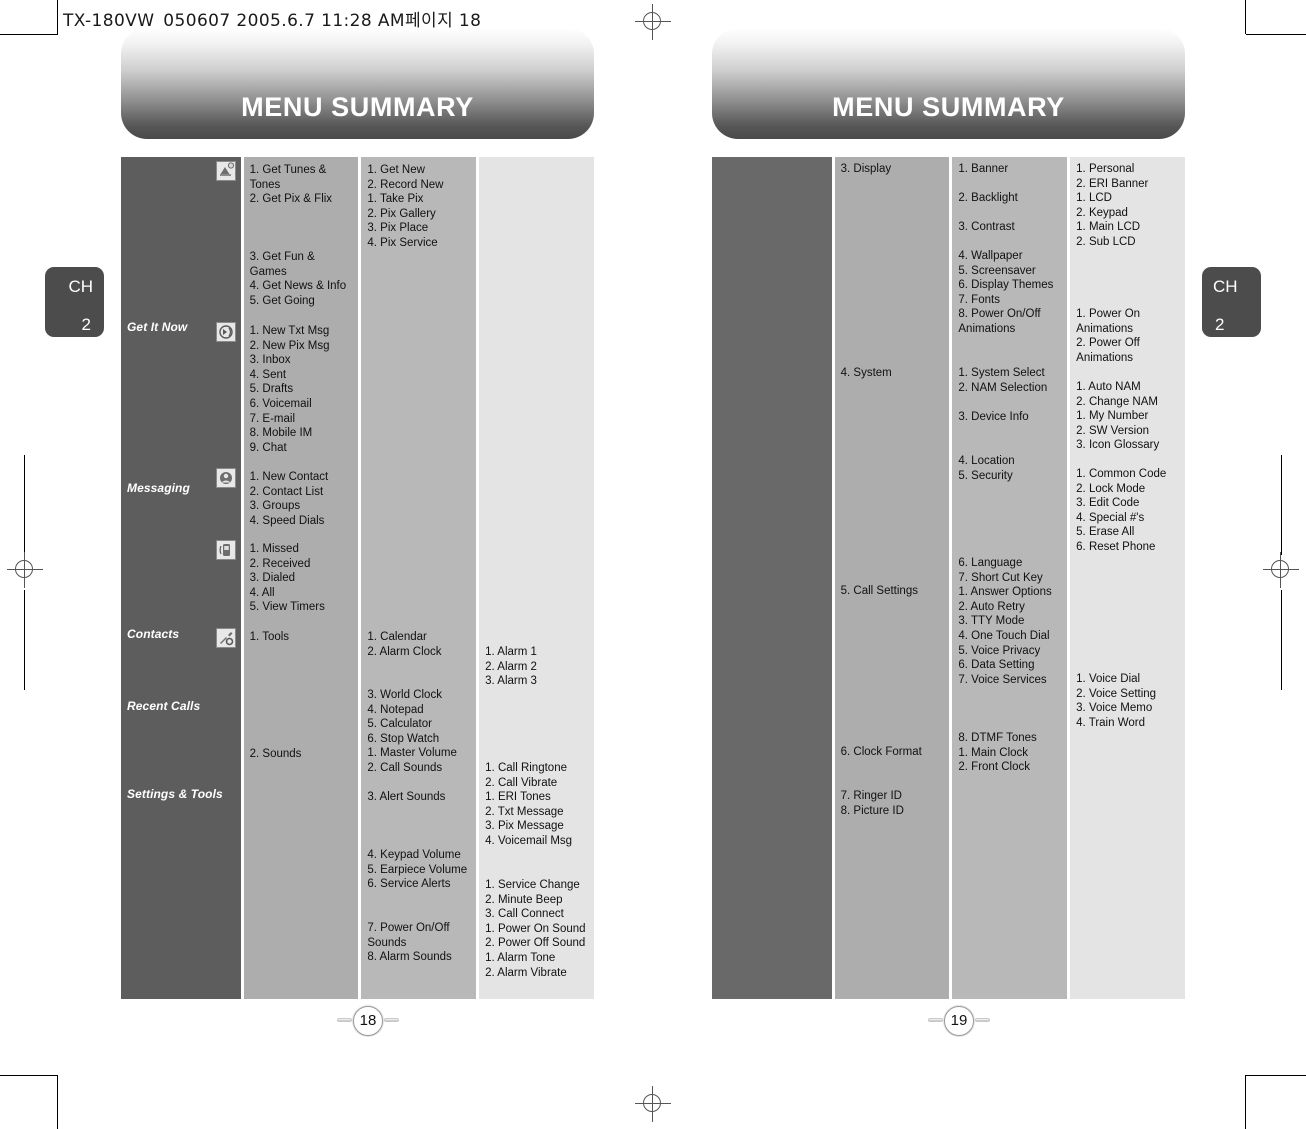 The image size is (1306, 1129). Describe the element at coordinates (158, 488) in the screenshot. I see `category-label-messaging: Messaging` at that location.